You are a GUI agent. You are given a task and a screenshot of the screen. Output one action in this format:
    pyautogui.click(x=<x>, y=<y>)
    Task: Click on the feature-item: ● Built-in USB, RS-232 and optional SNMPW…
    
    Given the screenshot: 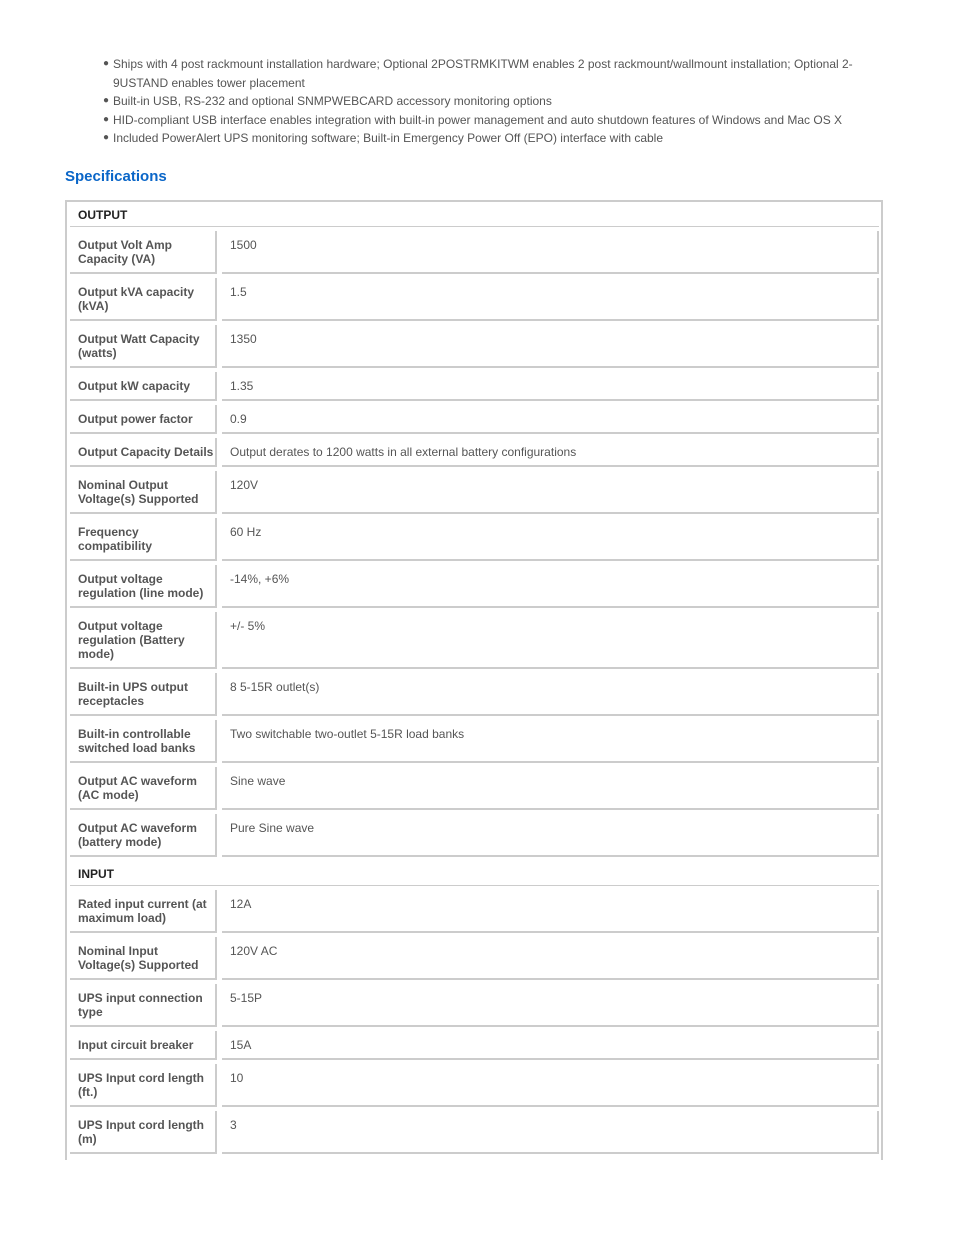 What is the action you would take?
    pyautogui.click(x=493, y=101)
    